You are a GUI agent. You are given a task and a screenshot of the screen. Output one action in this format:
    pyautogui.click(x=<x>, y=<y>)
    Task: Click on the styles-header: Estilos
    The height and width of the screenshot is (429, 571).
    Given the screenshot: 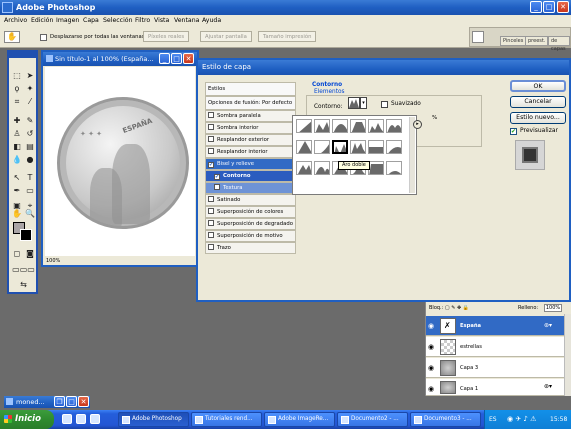 What is the action you would take?
    pyautogui.click(x=250, y=89)
    